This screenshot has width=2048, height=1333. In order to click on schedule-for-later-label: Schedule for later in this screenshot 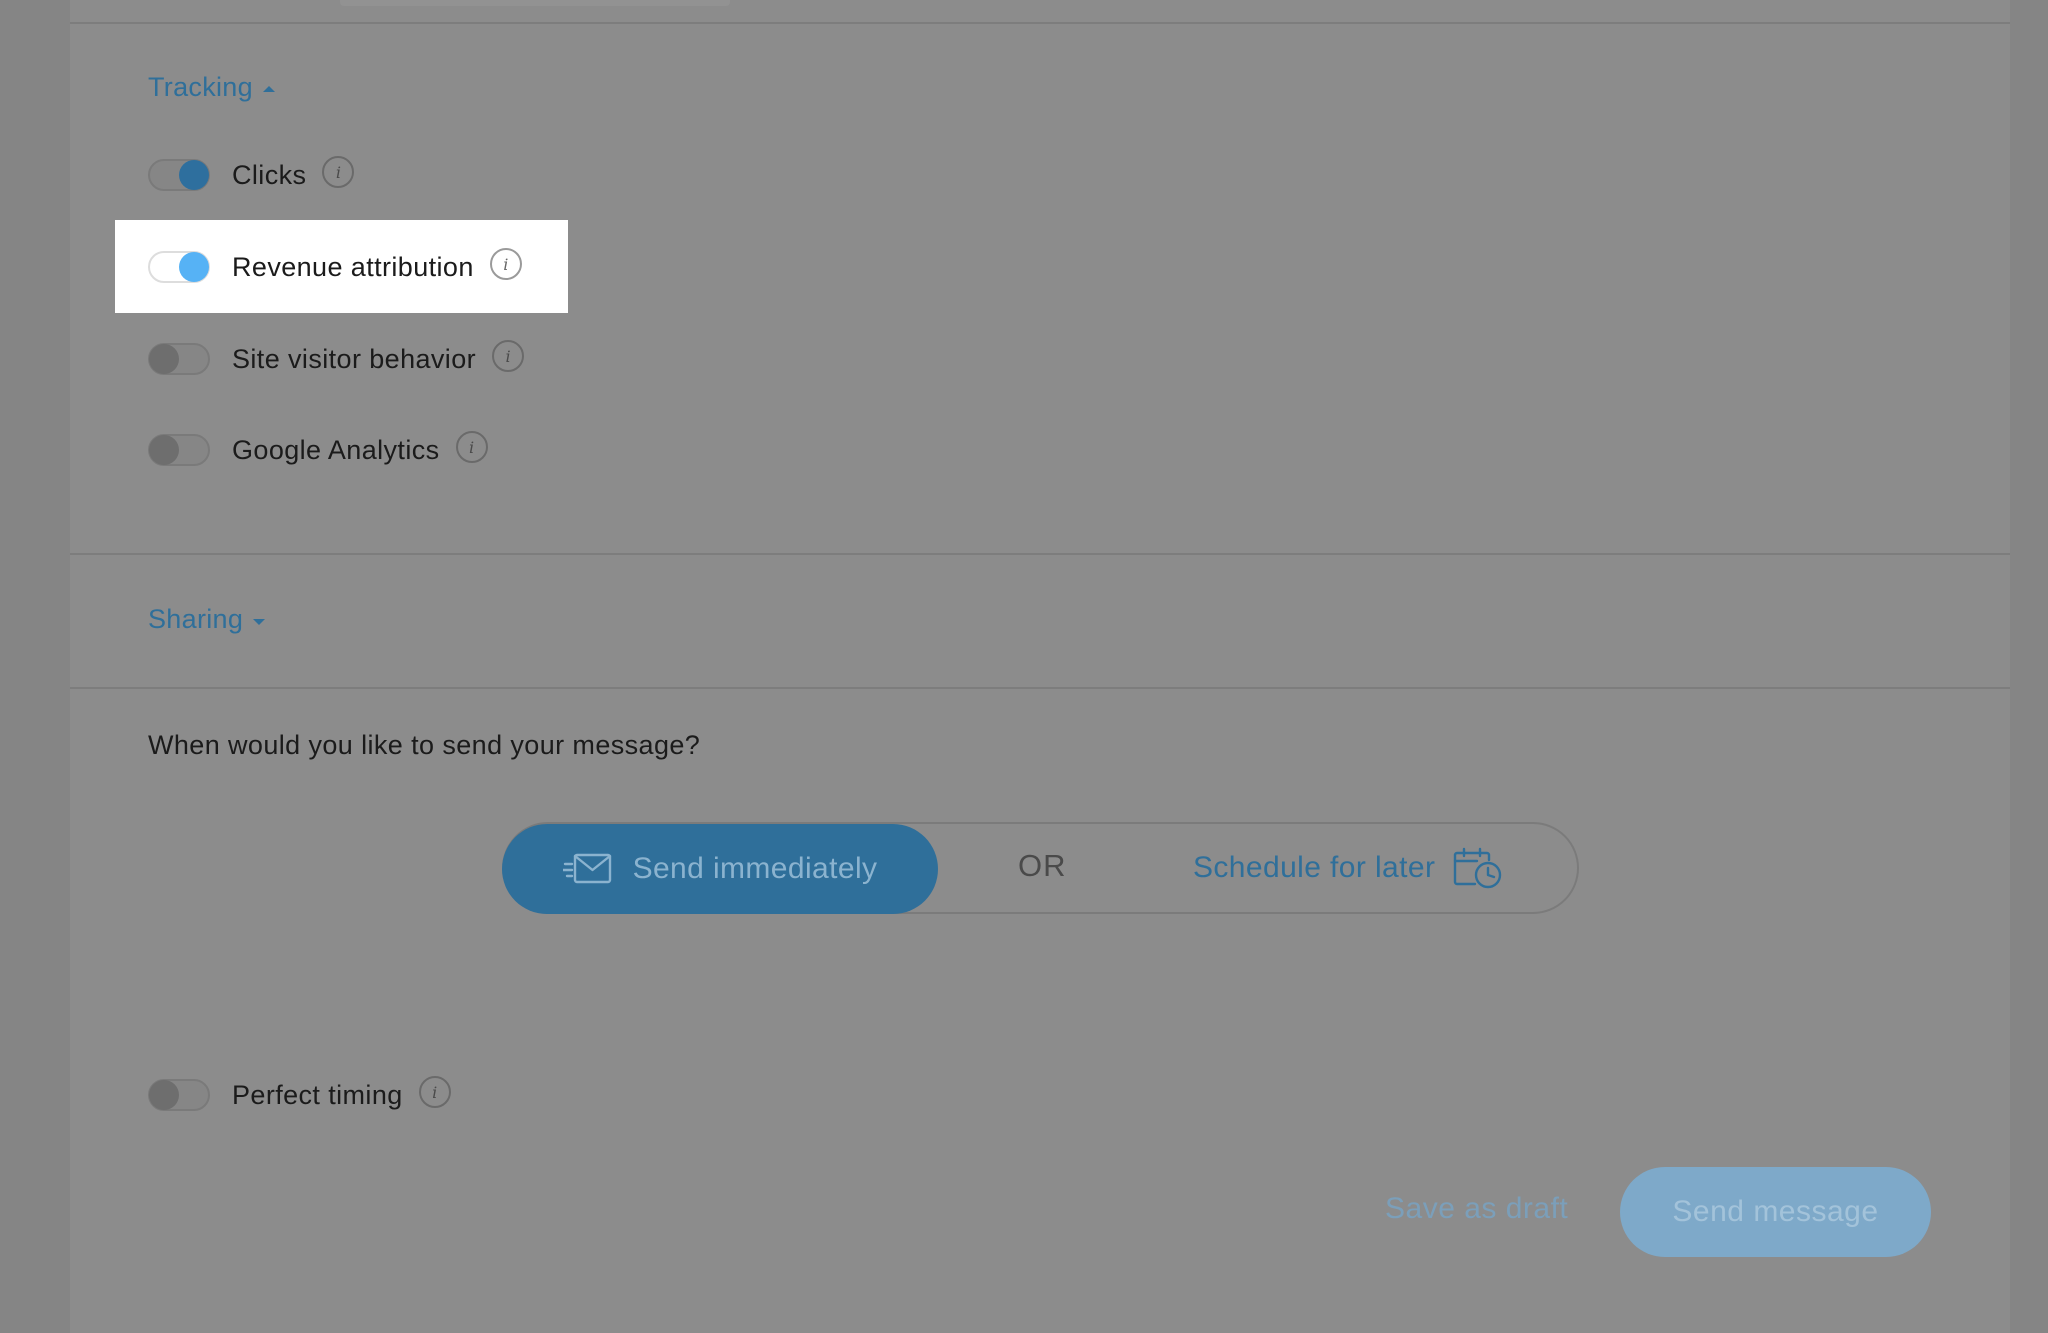, I will do `click(1314, 867)`.